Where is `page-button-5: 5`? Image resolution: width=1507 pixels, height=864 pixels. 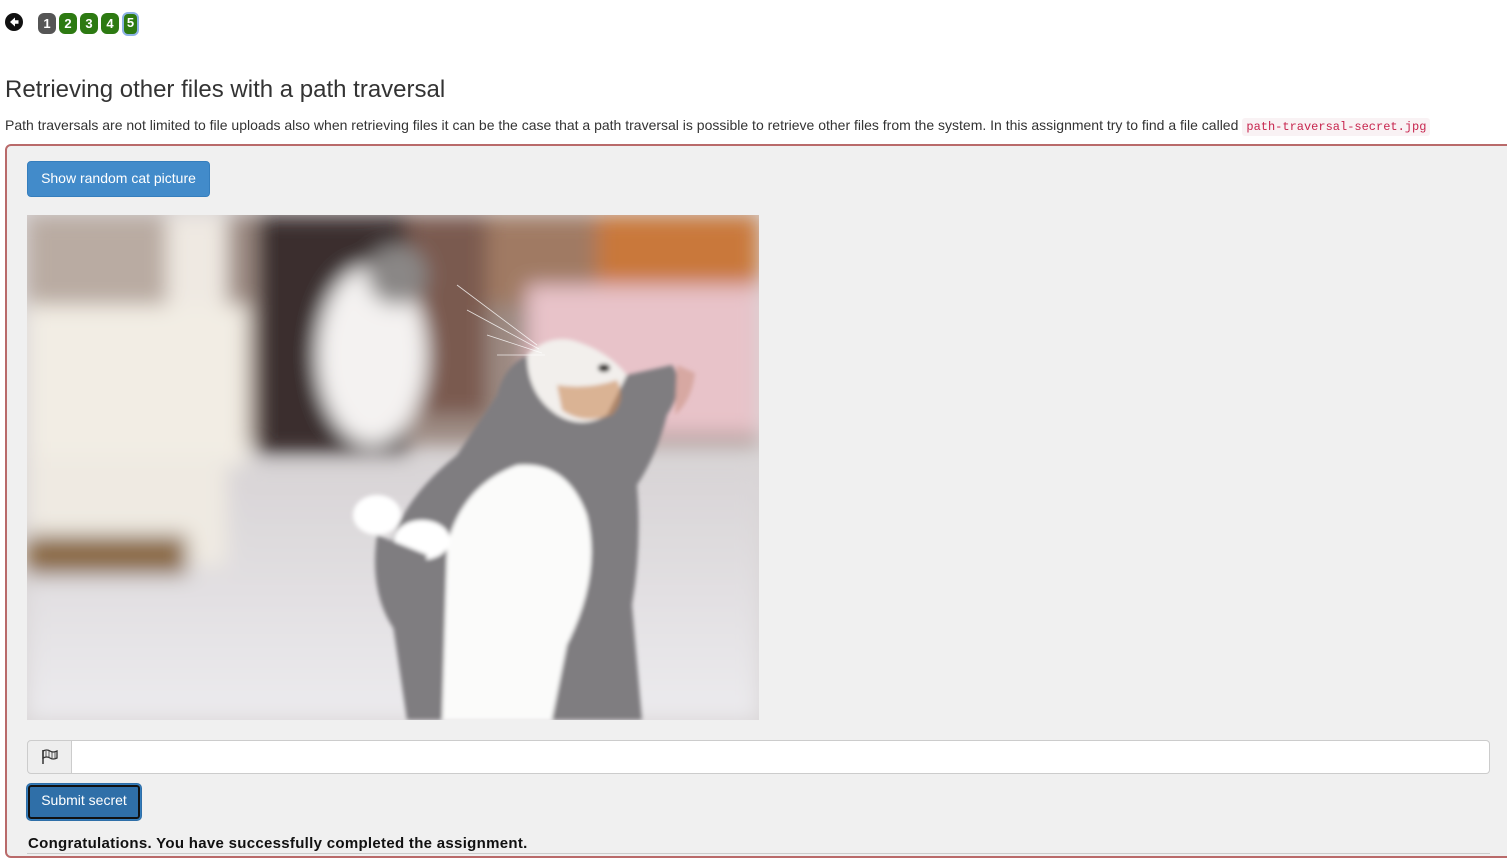
page-button-5: 5 is located at coordinates (130, 24).